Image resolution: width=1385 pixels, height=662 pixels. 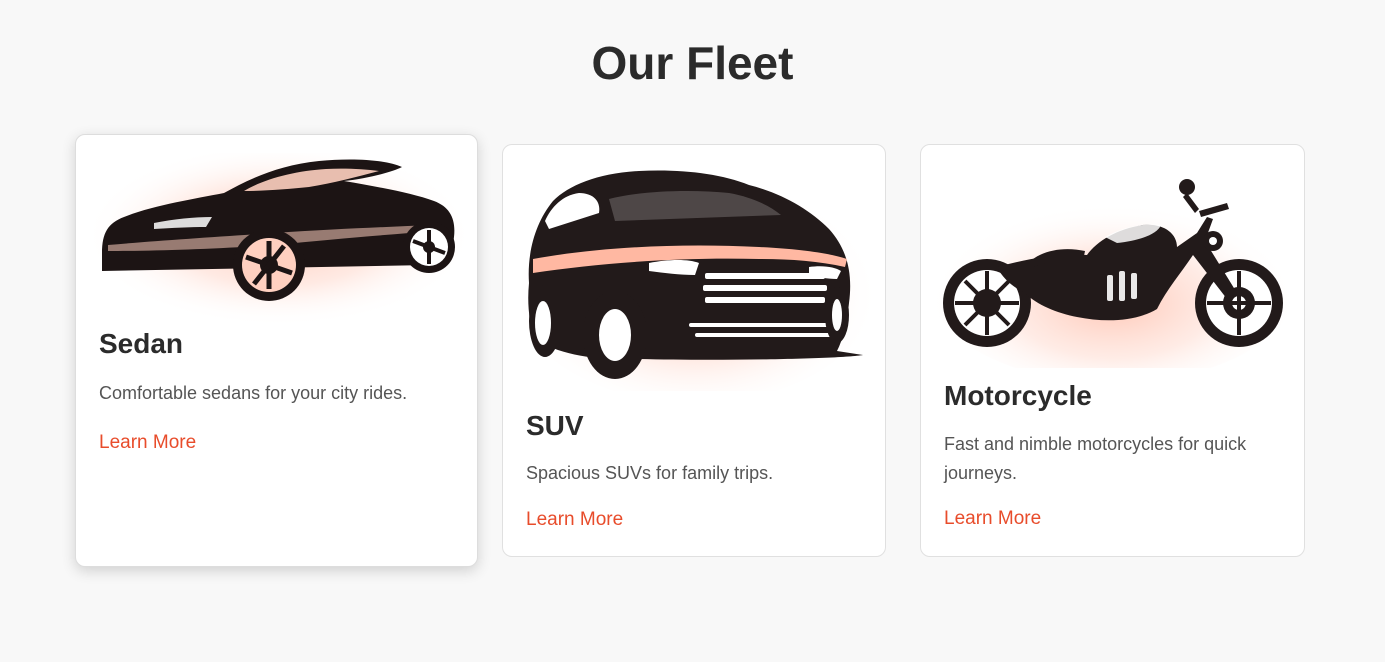 What do you see at coordinates (555, 425) in the screenshot?
I see `card-title: SUV` at bounding box center [555, 425].